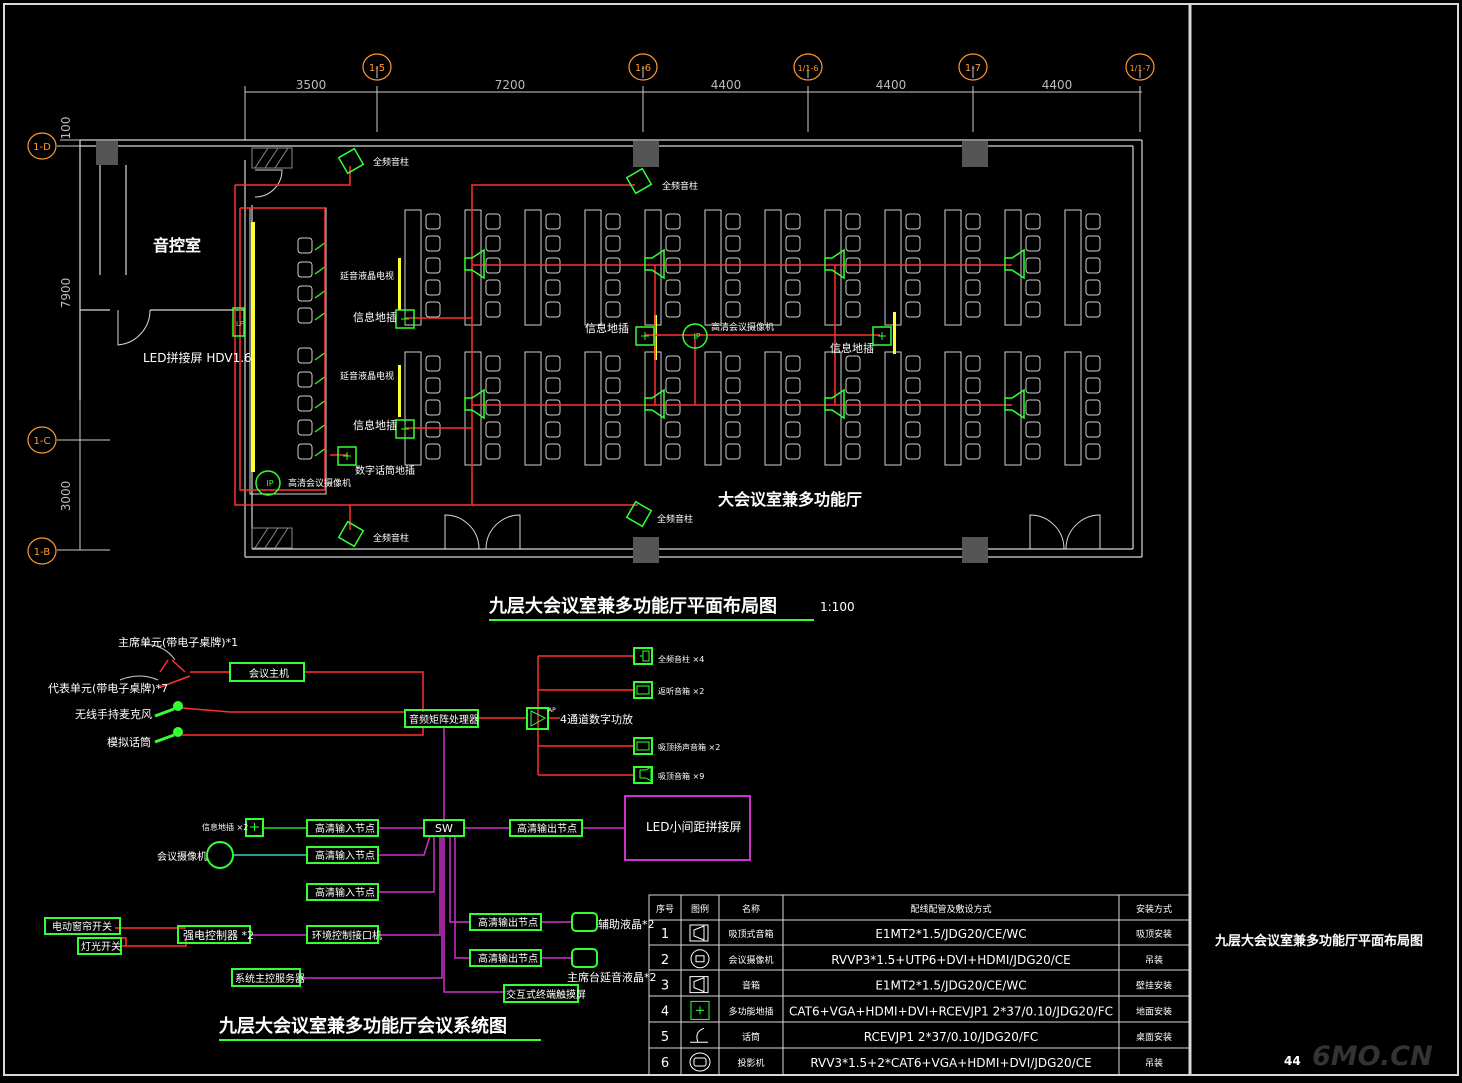 This screenshot has height=1083, width=1462. I want to click on led-screen-label: LED小间距拼接屏, so click(694, 826).